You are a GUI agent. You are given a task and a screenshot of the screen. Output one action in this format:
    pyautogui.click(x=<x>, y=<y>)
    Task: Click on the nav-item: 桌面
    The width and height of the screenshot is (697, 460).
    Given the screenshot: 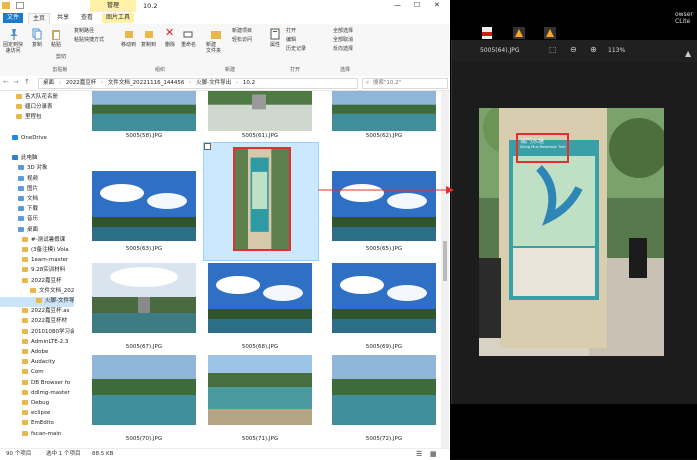 What is the action you would take?
    pyautogui.click(x=37, y=231)
    